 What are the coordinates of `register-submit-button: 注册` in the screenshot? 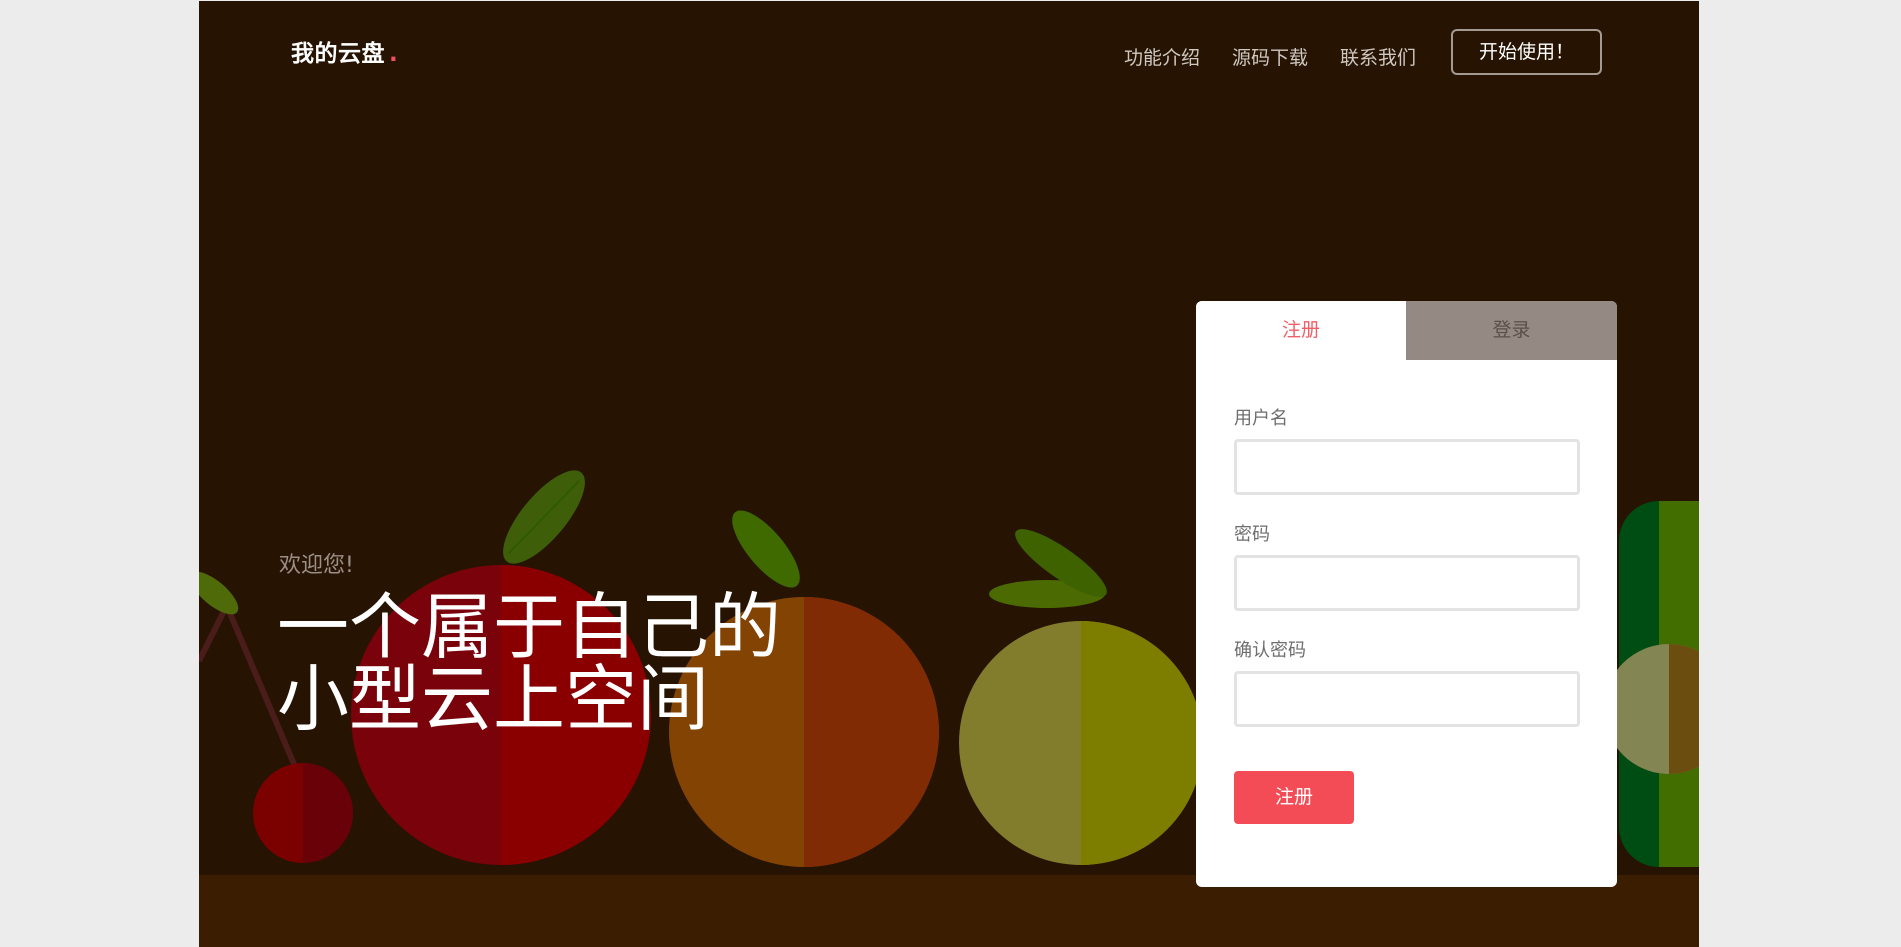 It's located at (1294, 797).